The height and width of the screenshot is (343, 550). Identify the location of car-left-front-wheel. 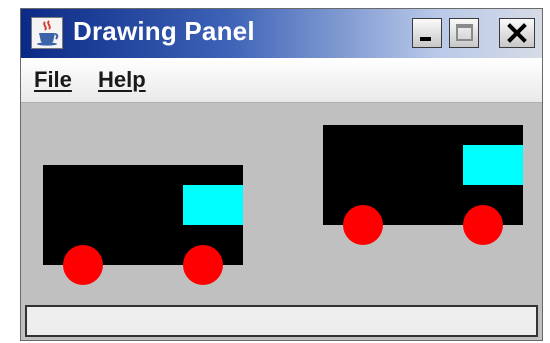
(203, 265).